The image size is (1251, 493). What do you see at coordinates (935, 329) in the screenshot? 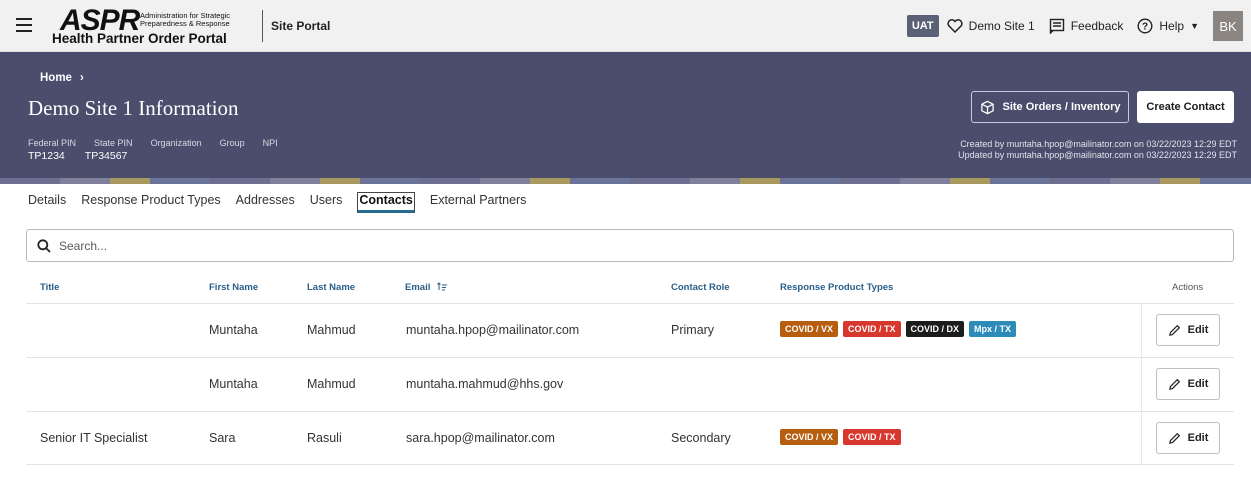
I see `product-badge: COVID / DX` at bounding box center [935, 329].